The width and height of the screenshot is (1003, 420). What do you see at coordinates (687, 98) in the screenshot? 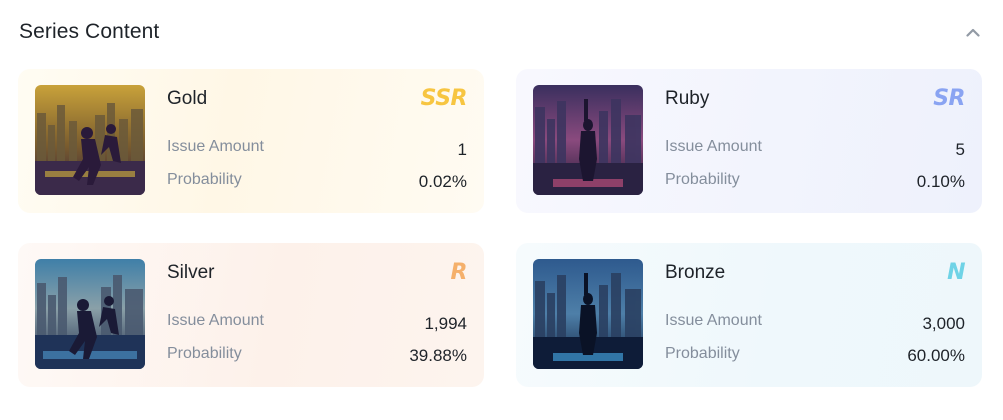
I see `card-name: Ruby` at bounding box center [687, 98].